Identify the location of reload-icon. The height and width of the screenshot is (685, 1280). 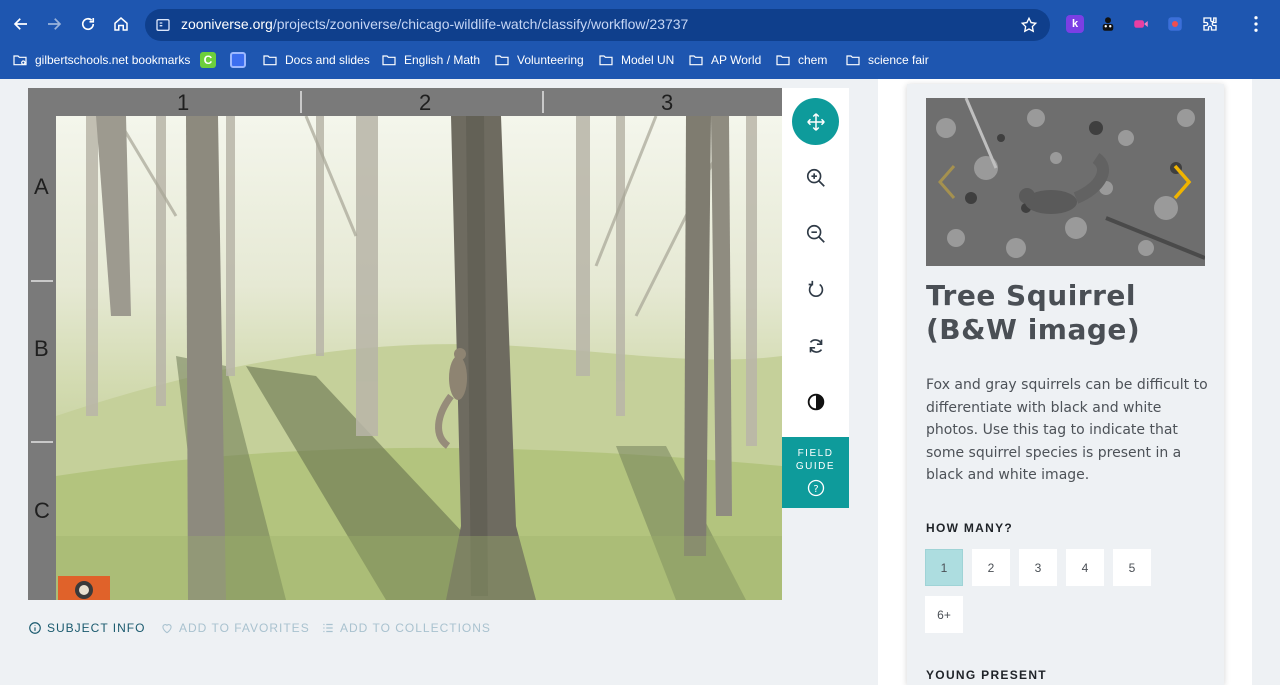
(88, 24).